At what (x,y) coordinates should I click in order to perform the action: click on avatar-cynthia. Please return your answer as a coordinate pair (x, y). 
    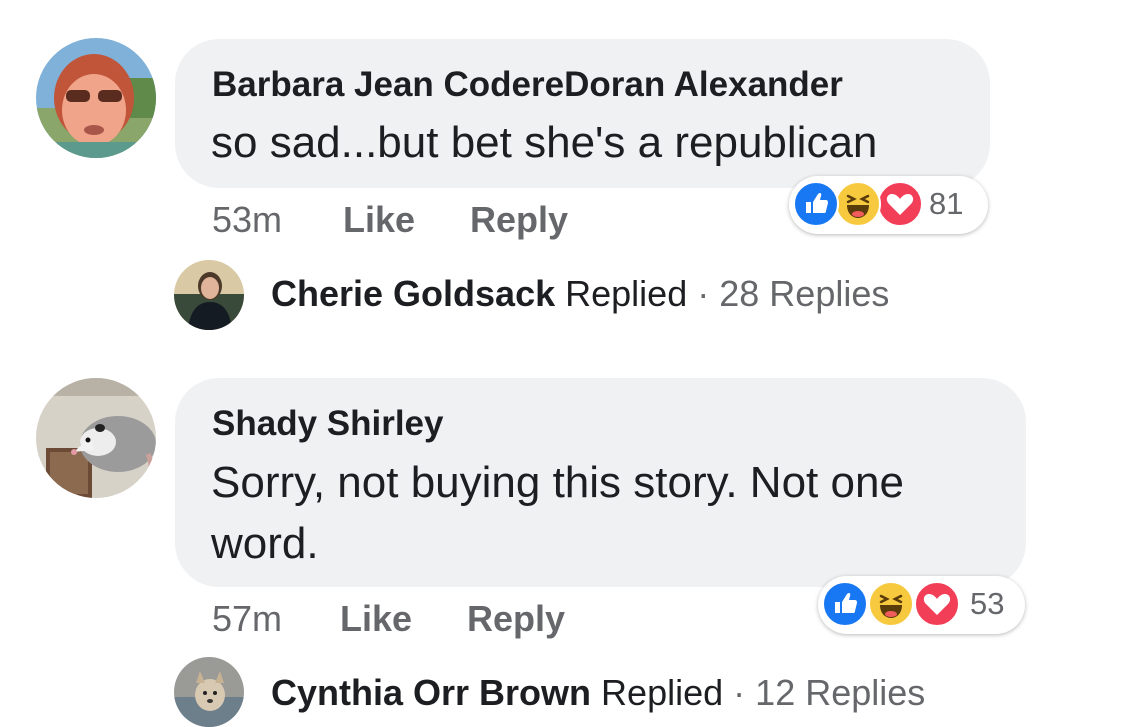
    Looking at the image, I should click on (209, 692).